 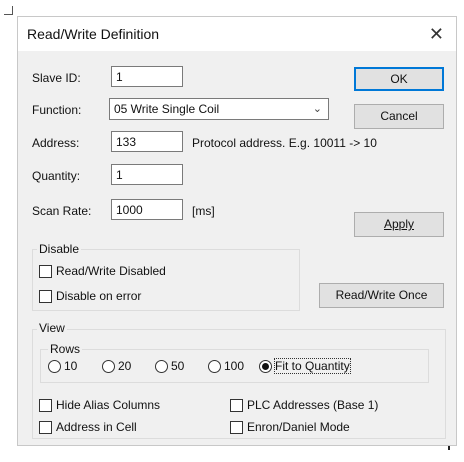 What do you see at coordinates (399, 79) in the screenshot?
I see `ok-button: OK` at bounding box center [399, 79].